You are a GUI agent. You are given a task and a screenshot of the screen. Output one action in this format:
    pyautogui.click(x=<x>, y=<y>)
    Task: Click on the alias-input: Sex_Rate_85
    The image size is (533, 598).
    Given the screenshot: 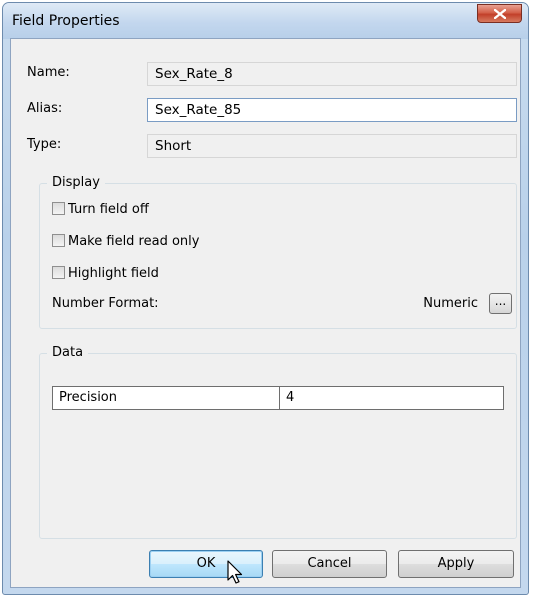 What is the action you would take?
    pyautogui.click(x=332, y=110)
    